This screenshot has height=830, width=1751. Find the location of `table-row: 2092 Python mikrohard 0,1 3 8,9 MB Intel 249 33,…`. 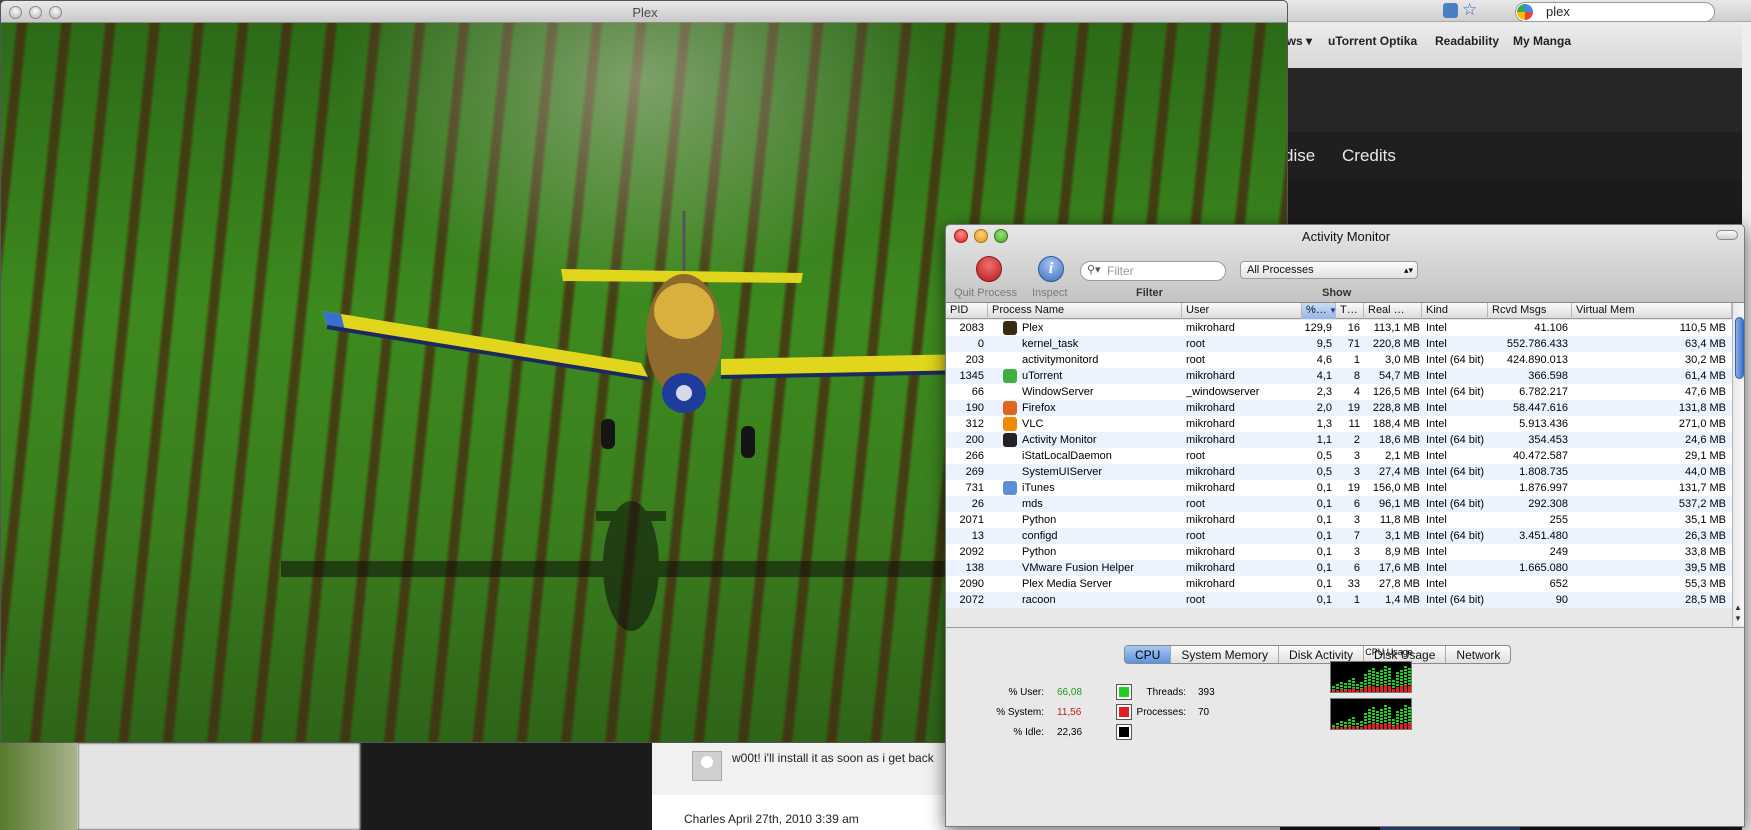

table-row: 2092 Python mikrohard 0,1 3 8,9 MB Intel 249 33,… is located at coordinates (1339, 552).